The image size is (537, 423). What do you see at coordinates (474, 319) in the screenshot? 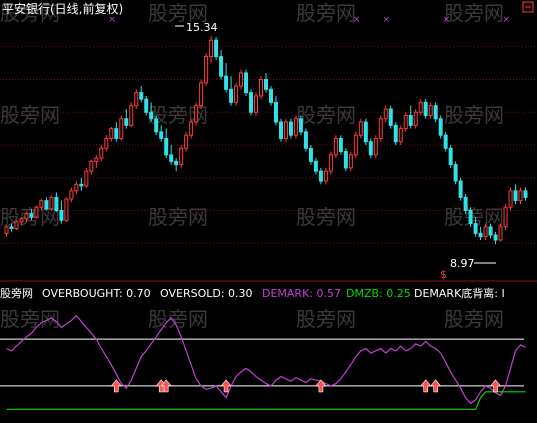
I see `watermark-16: 股旁网` at bounding box center [474, 319].